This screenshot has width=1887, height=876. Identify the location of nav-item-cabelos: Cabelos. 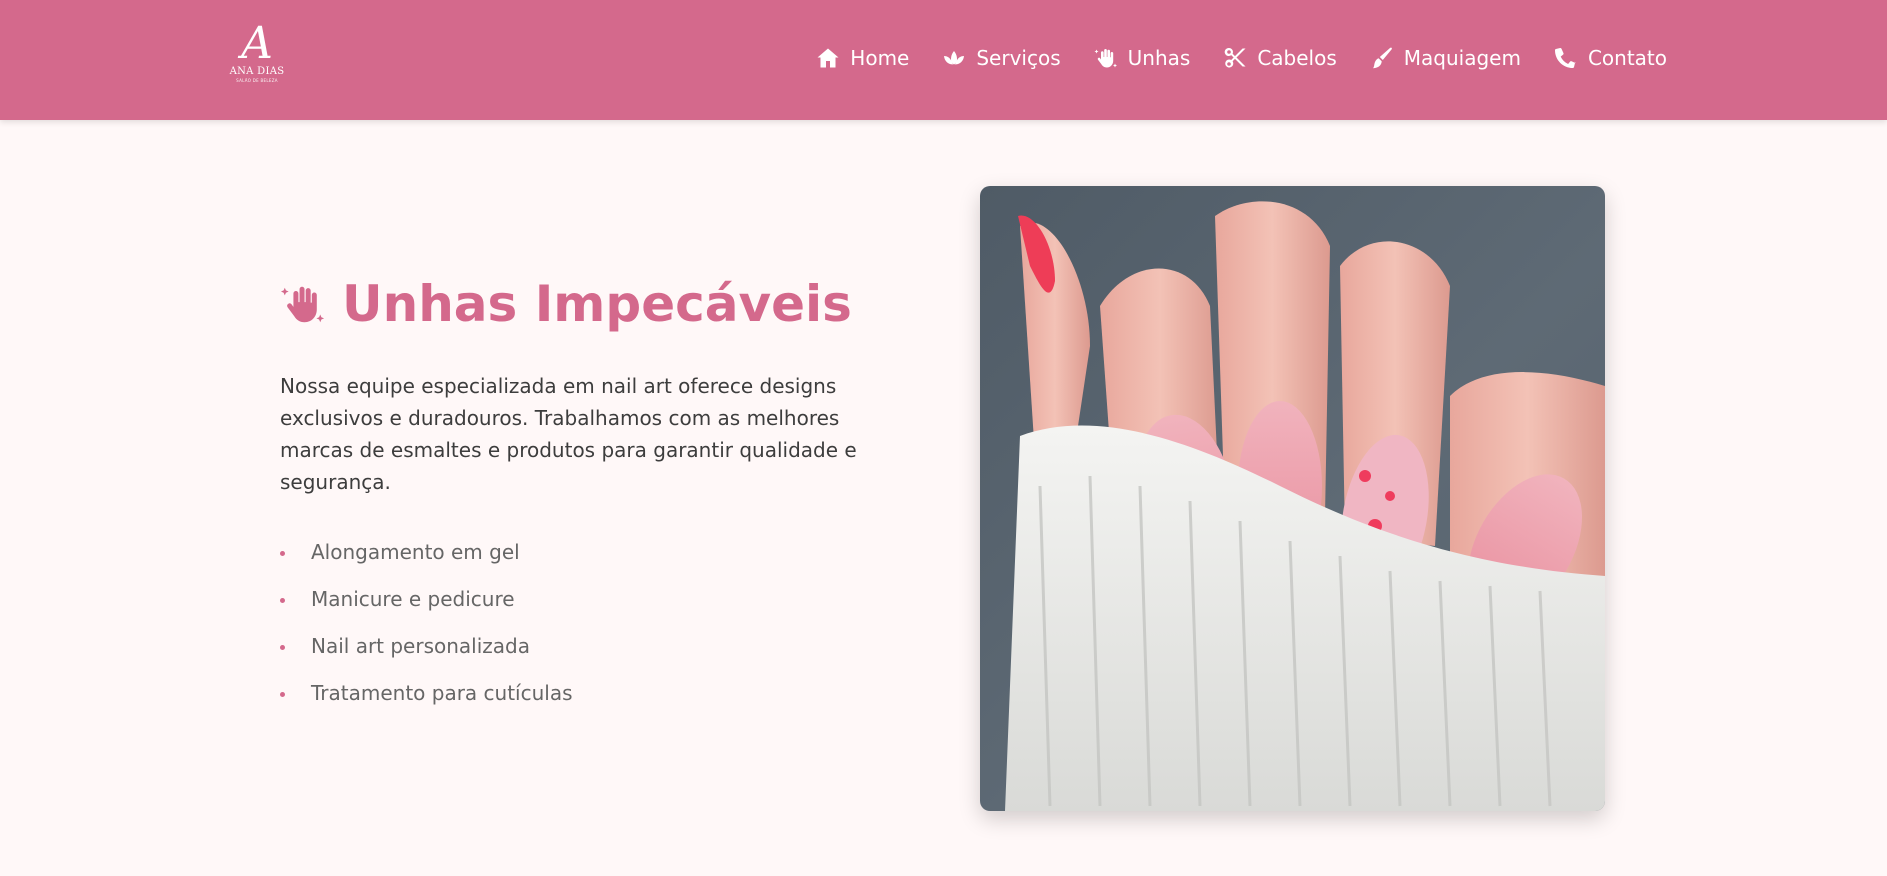
(1280, 58).